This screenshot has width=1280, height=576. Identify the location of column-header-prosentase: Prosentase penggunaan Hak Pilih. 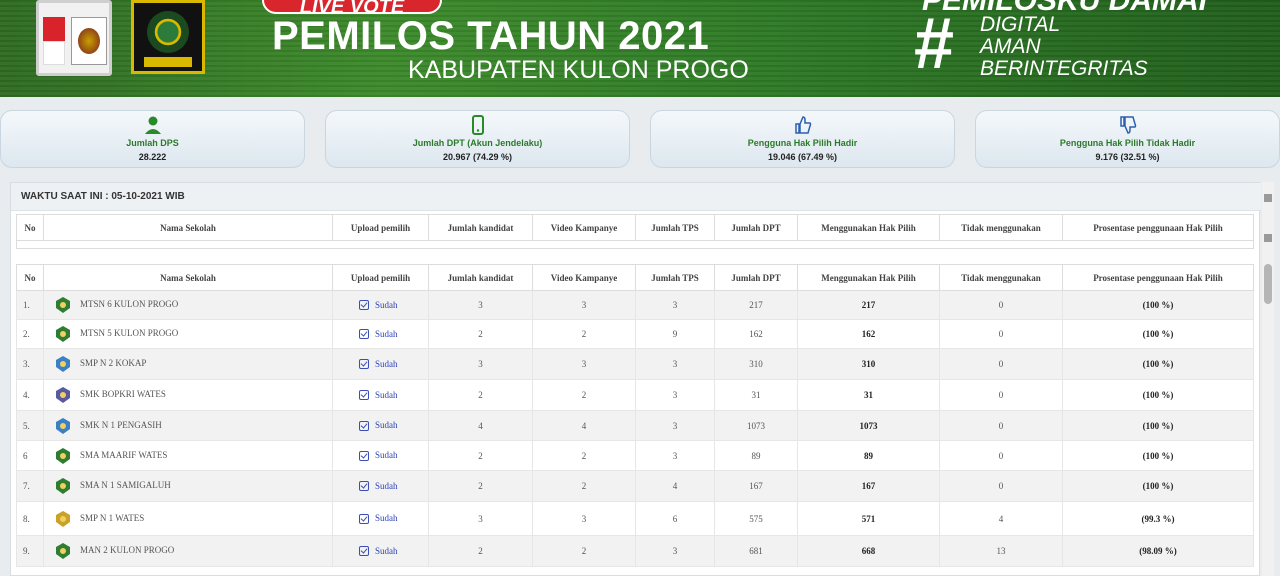
(1158, 227).